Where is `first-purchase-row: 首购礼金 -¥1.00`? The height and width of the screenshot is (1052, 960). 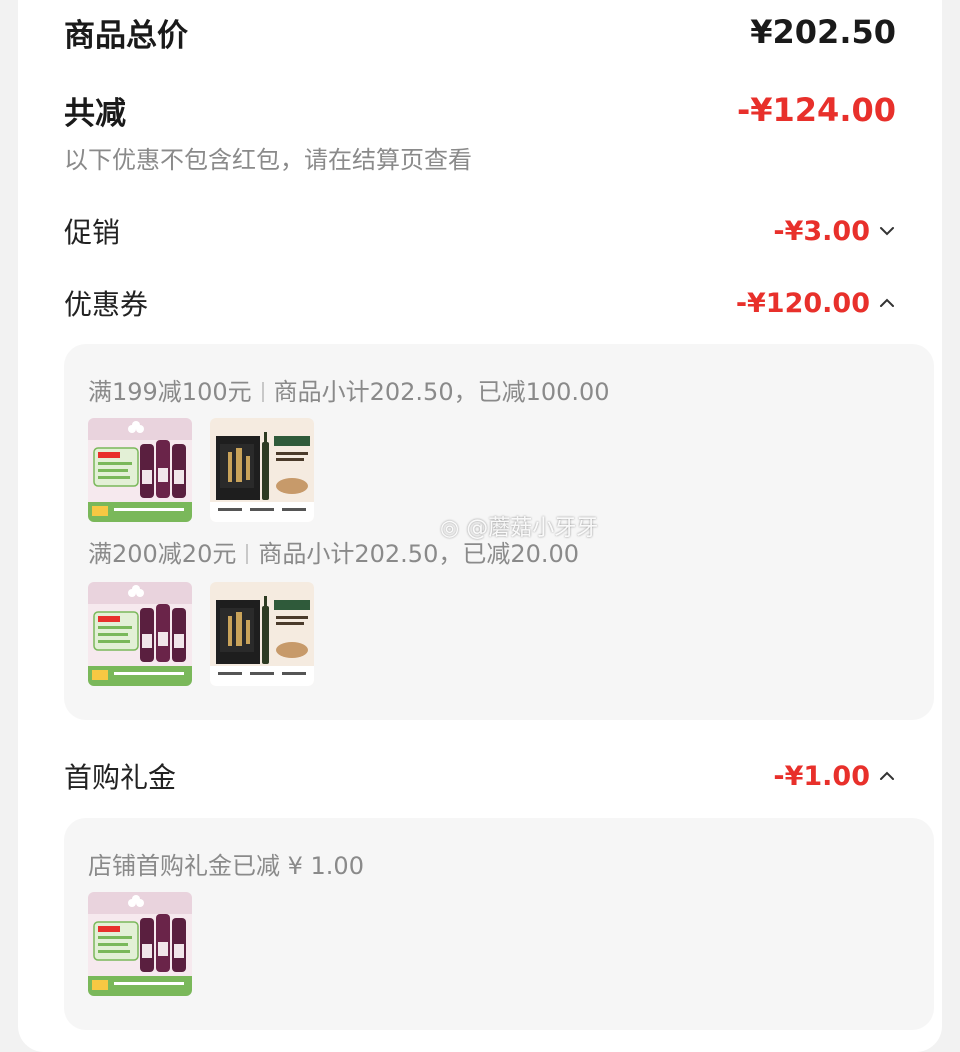
first-purchase-row: 首购礼金 -¥1.00 is located at coordinates (480, 776).